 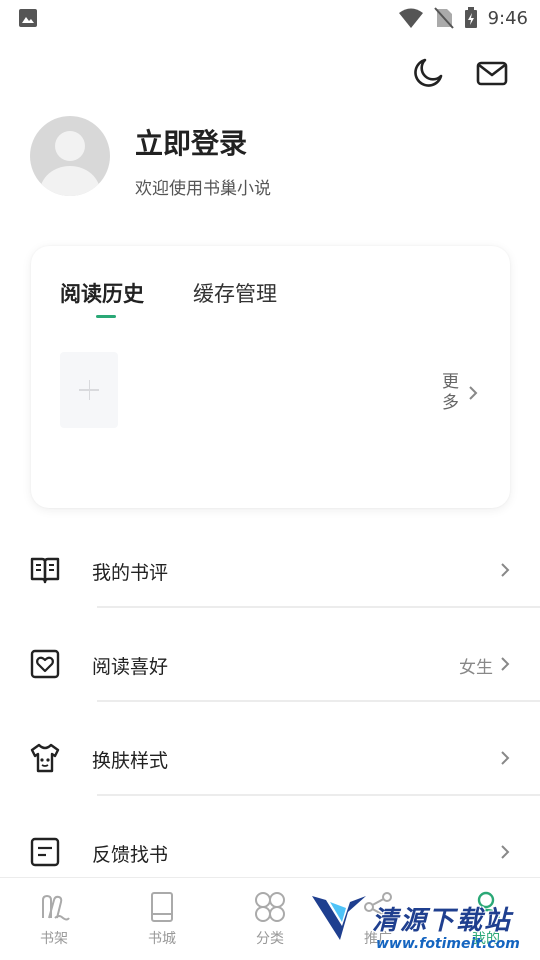 What do you see at coordinates (470, 17) in the screenshot?
I see `battery-charging-icon` at bounding box center [470, 17].